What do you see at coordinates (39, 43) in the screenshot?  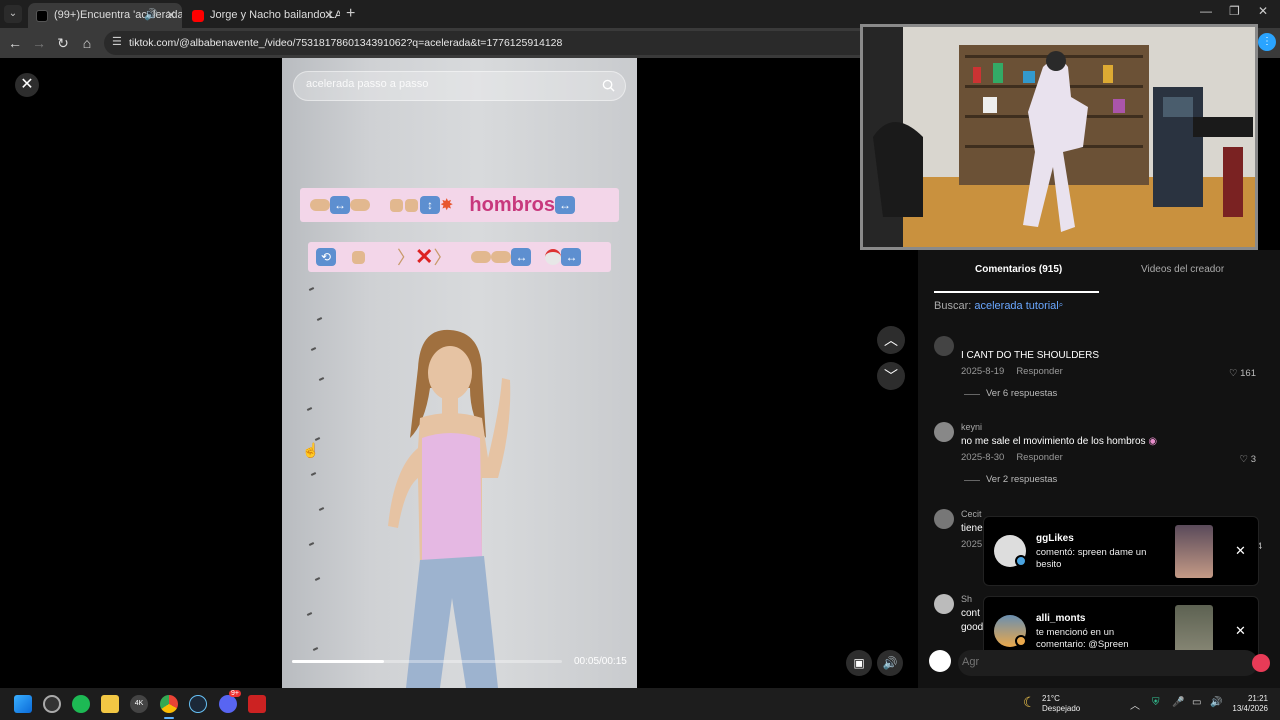 I see `forward-button: →` at bounding box center [39, 43].